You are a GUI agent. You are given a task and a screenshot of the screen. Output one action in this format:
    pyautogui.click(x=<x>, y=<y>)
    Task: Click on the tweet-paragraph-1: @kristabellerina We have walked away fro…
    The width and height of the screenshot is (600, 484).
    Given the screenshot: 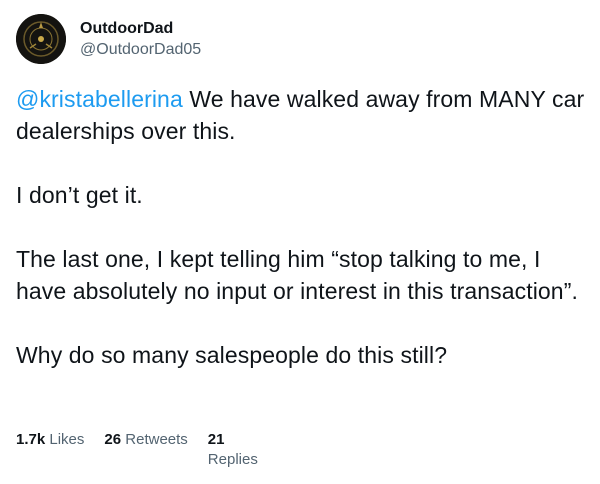 What is the action you would take?
    pyautogui.click(x=301, y=115)
    